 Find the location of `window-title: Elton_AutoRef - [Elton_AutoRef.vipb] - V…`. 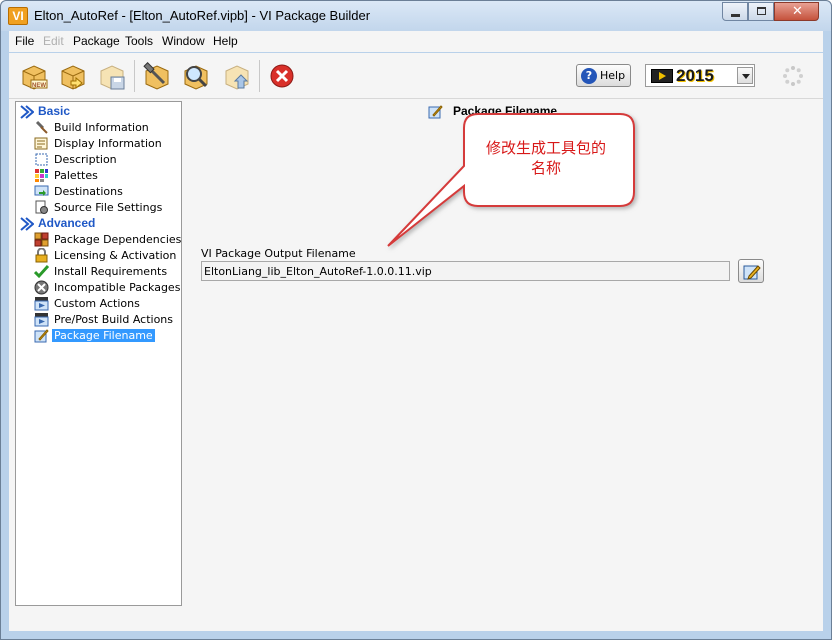

window-title: Elton_AutoRef - [Elton_AutoRef.vipb] - V… is located at coordinates (202, 15).